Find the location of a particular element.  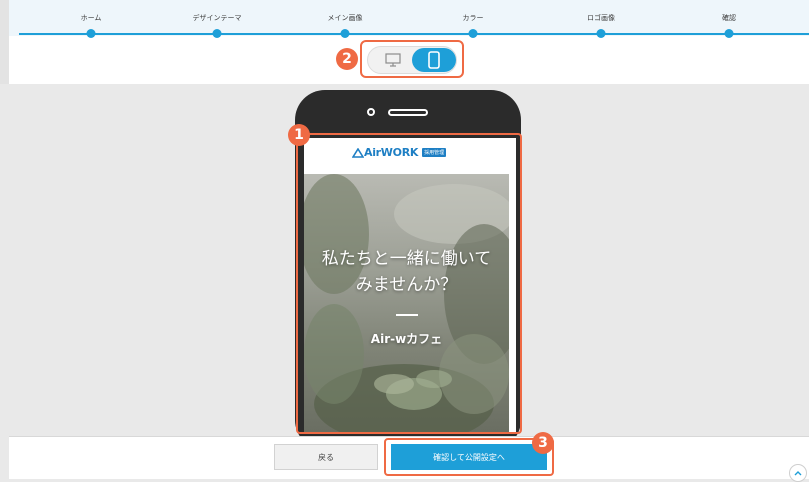

step-line is located at coordinates (414, 34).